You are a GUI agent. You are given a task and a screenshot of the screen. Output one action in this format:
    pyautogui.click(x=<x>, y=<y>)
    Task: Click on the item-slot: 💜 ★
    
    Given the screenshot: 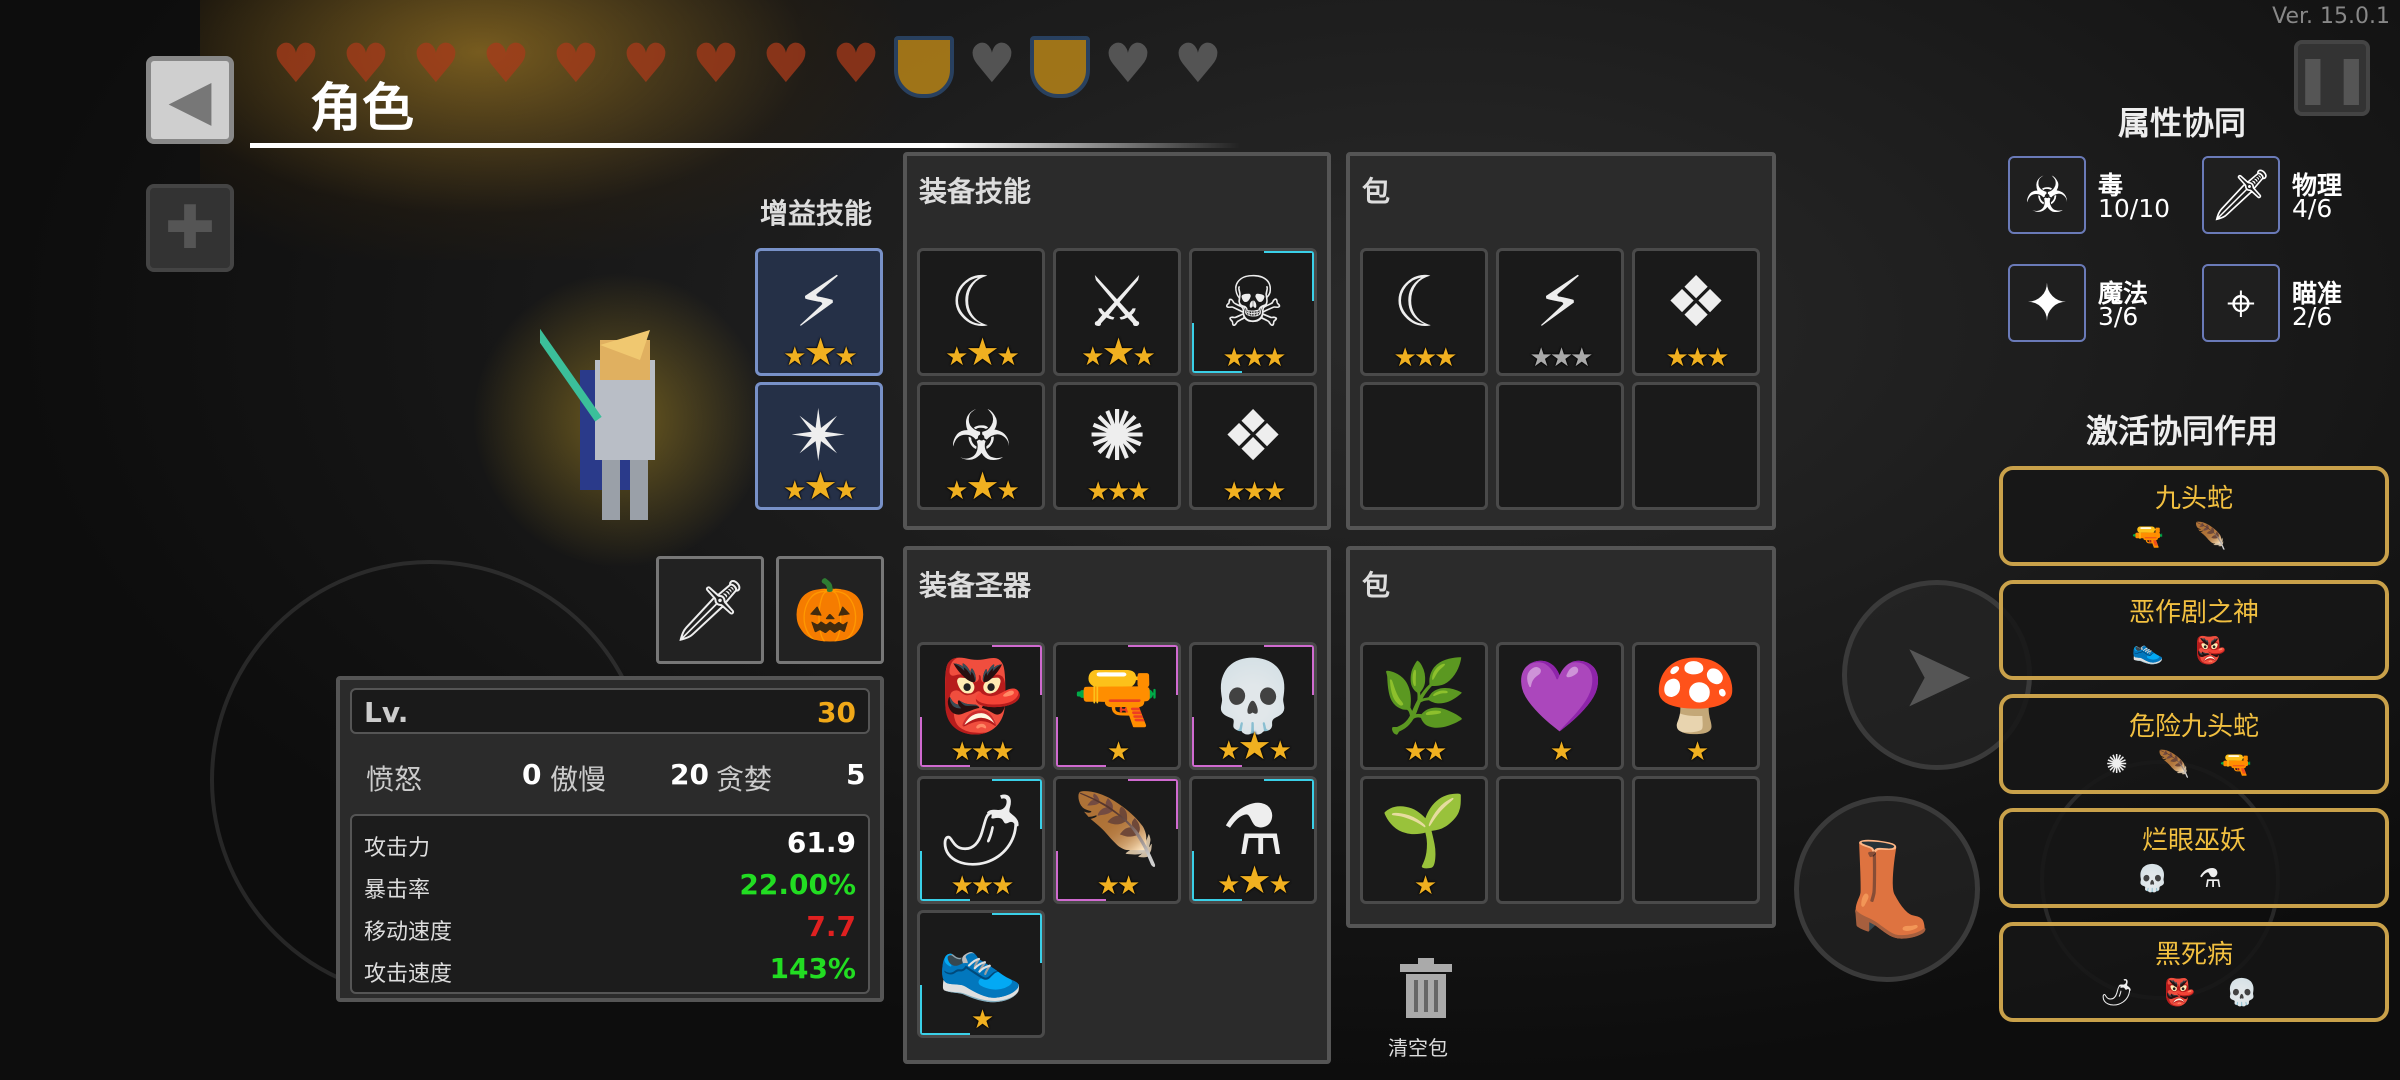 What is the action you would take?
    pyautogui.click(x=1560, y=706)
    